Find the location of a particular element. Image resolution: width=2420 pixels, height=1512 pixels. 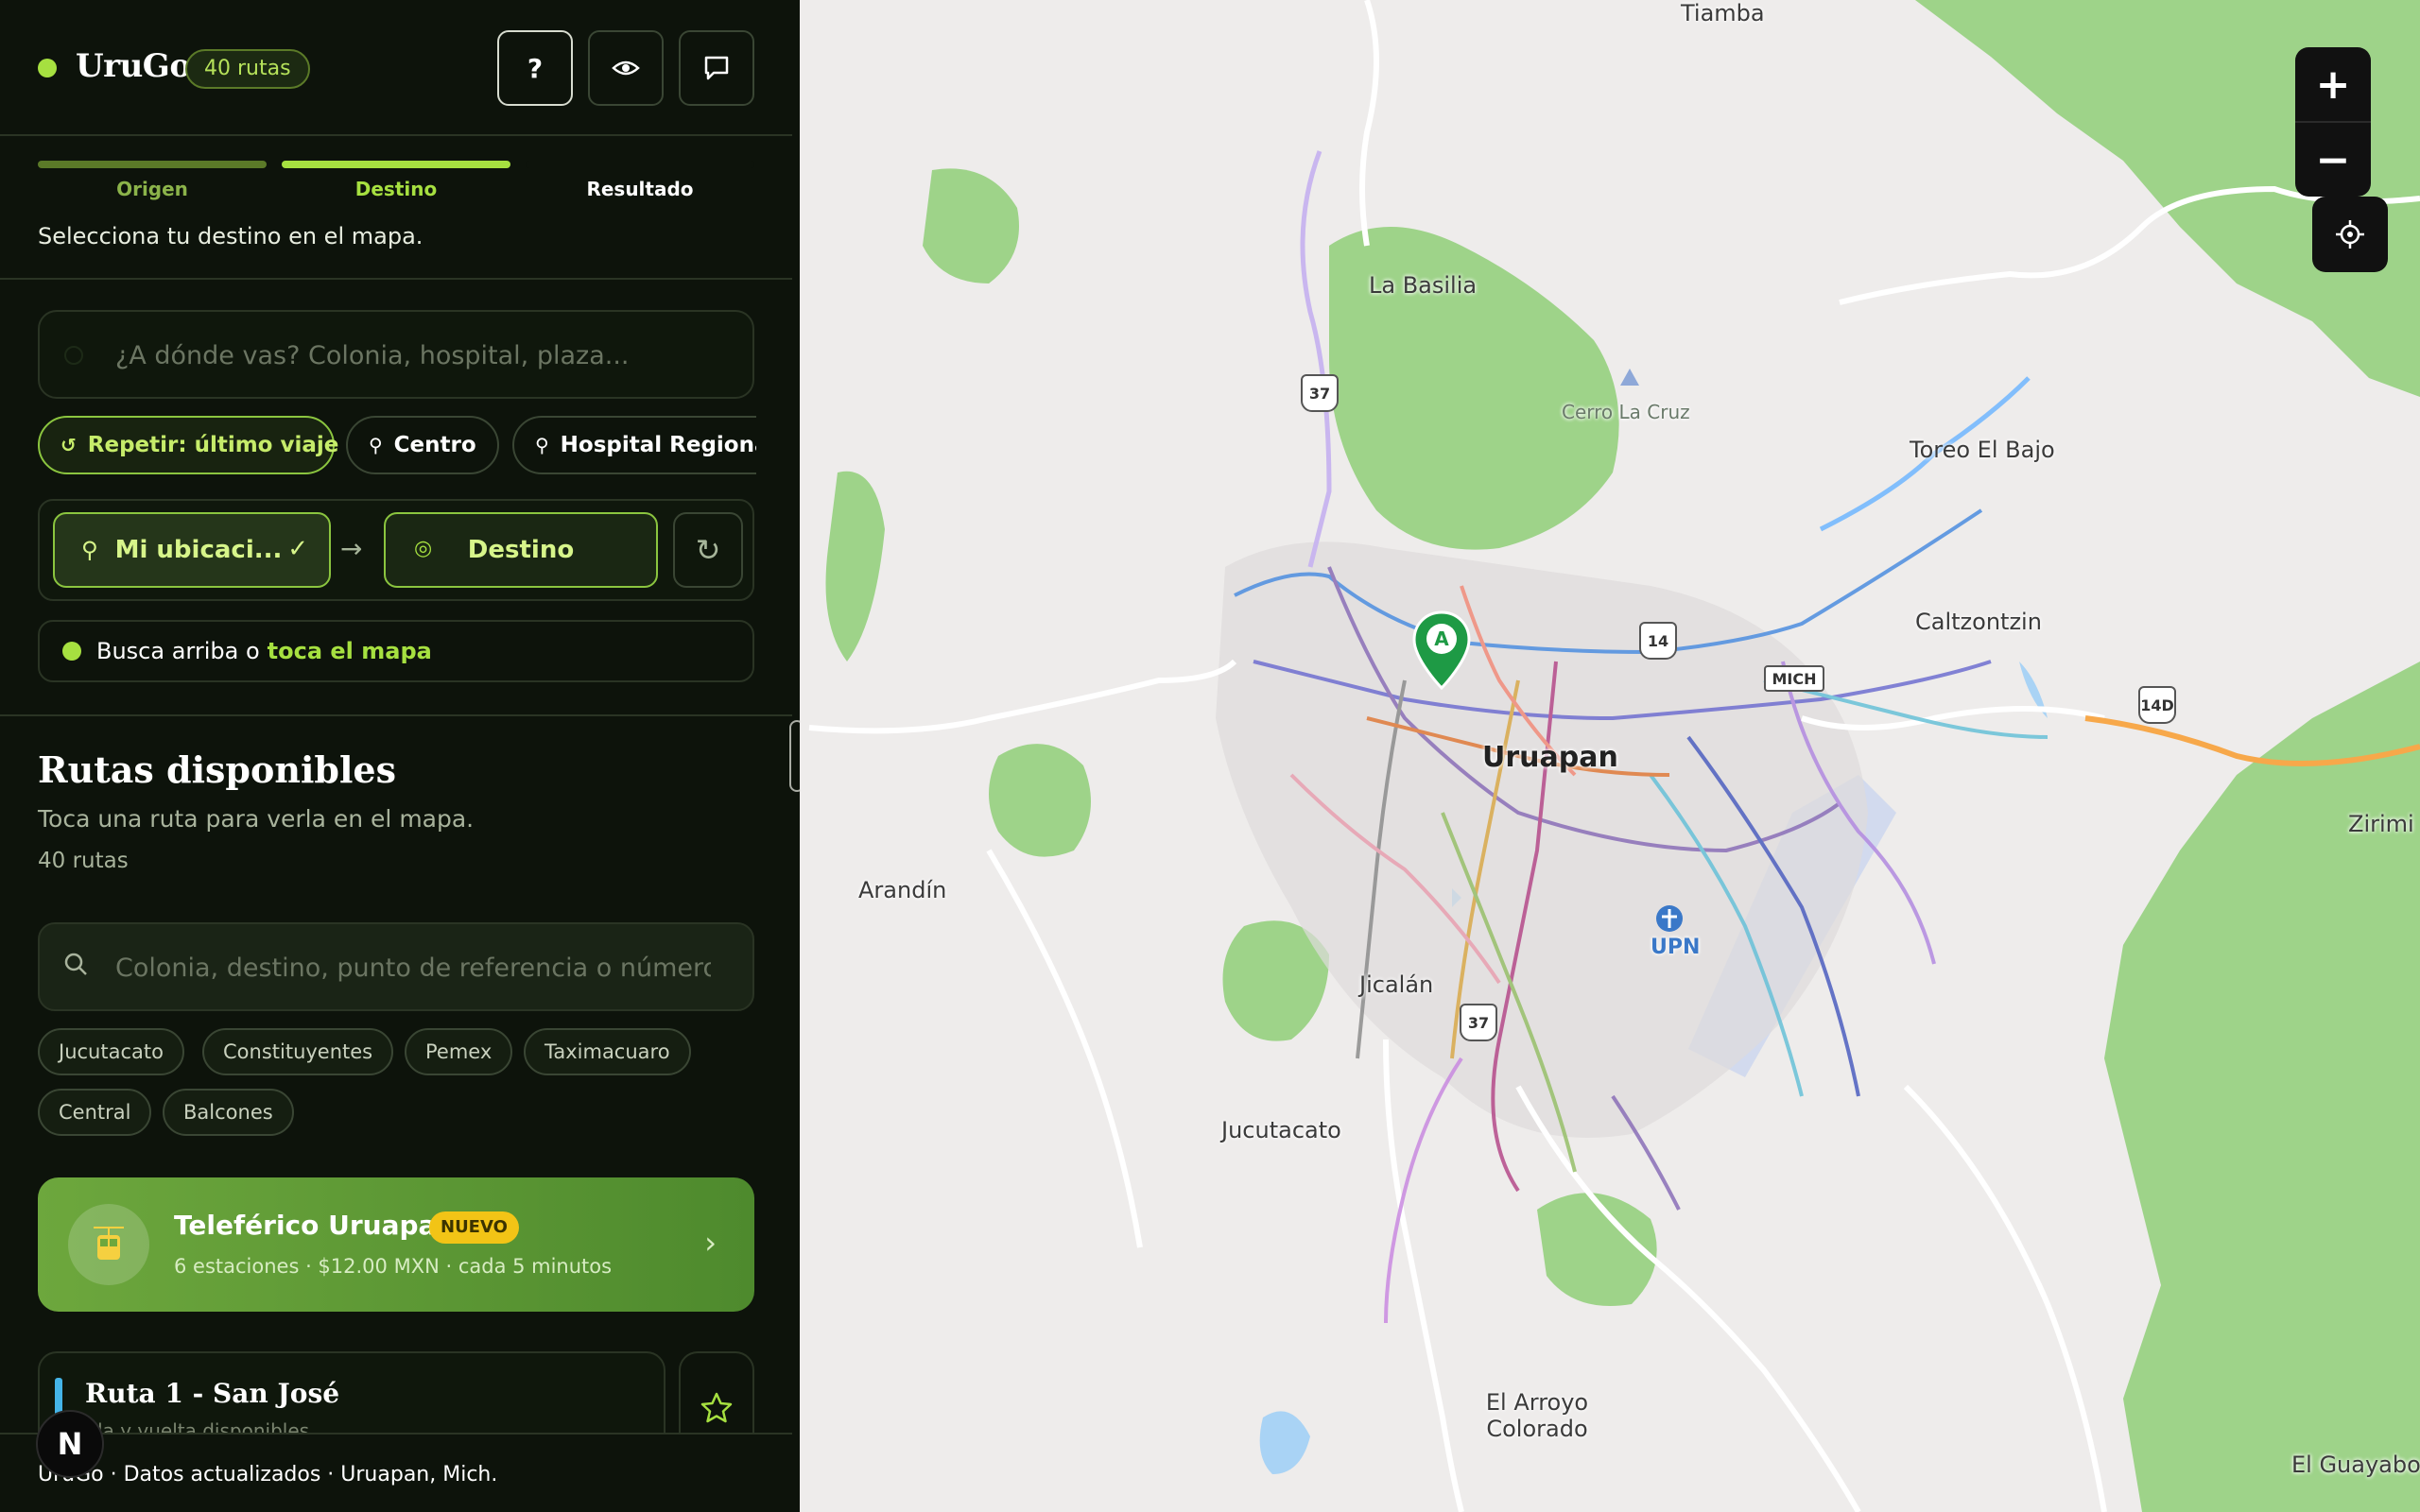

place-label: Cerro La Cruz is located at coordinates (1626, 412).